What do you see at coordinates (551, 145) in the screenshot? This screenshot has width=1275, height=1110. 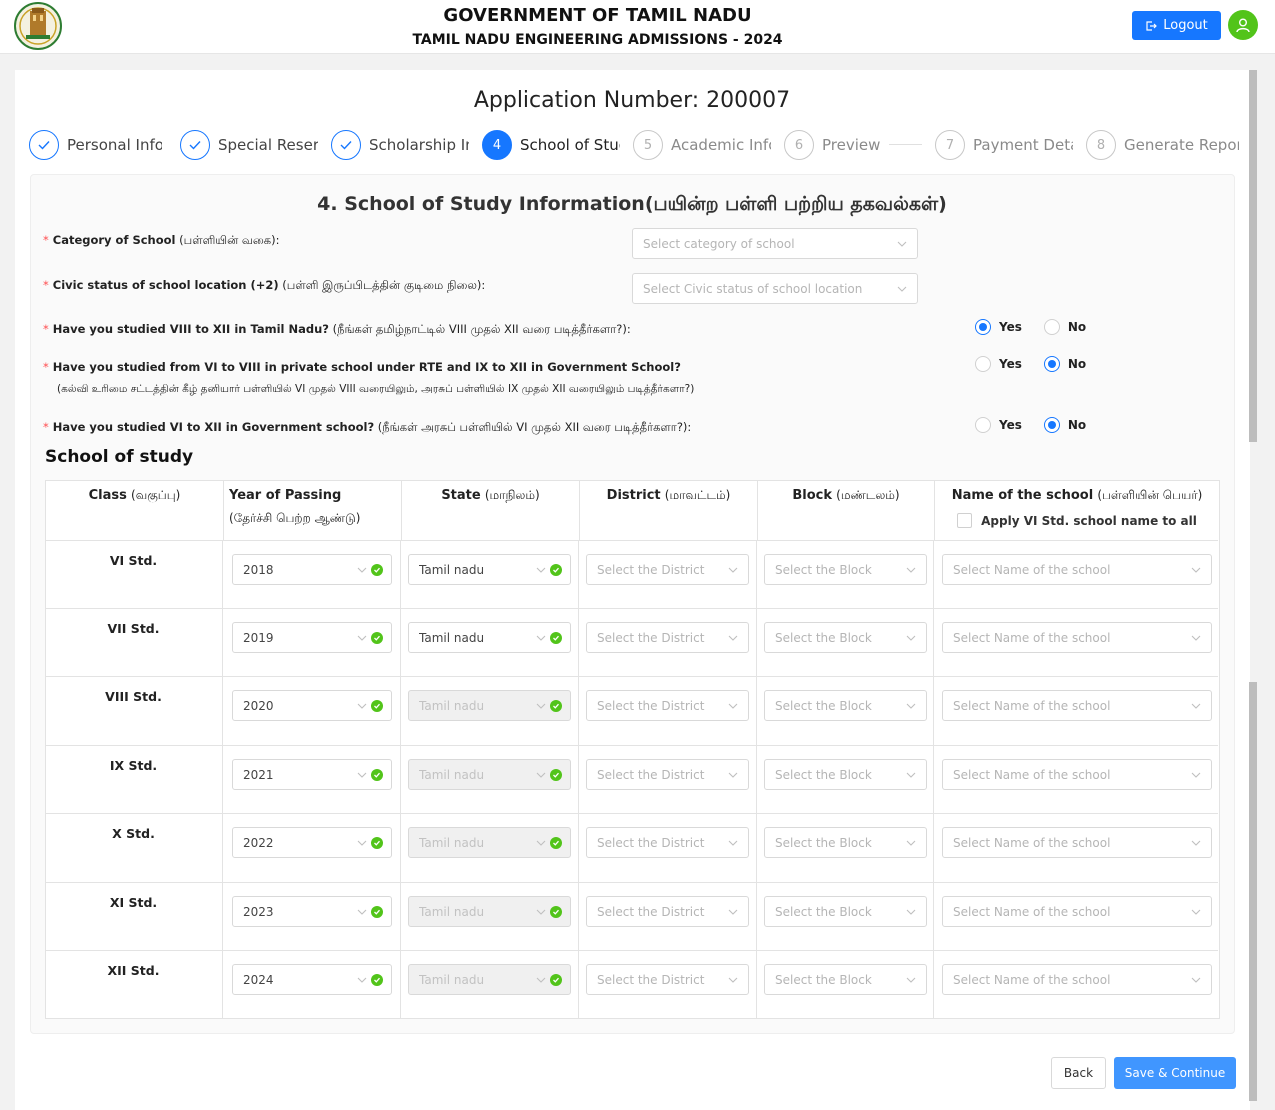 I see `step-school-of-study: 4 School of Study` at bounding box center [551, 145].